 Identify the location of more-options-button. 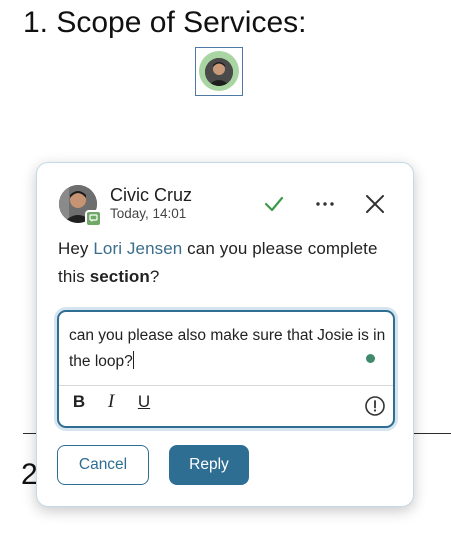
(325, 204).